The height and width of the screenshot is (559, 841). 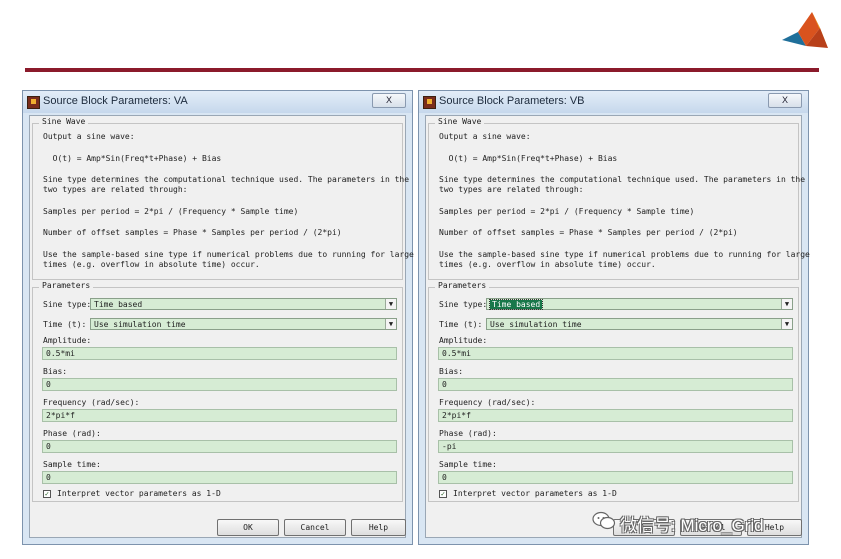 What do you see at coordinates (217, 102) in the screenshot?
I see `titlebar: Source Block Parameters: VA X` at bounding box center [217, 102].